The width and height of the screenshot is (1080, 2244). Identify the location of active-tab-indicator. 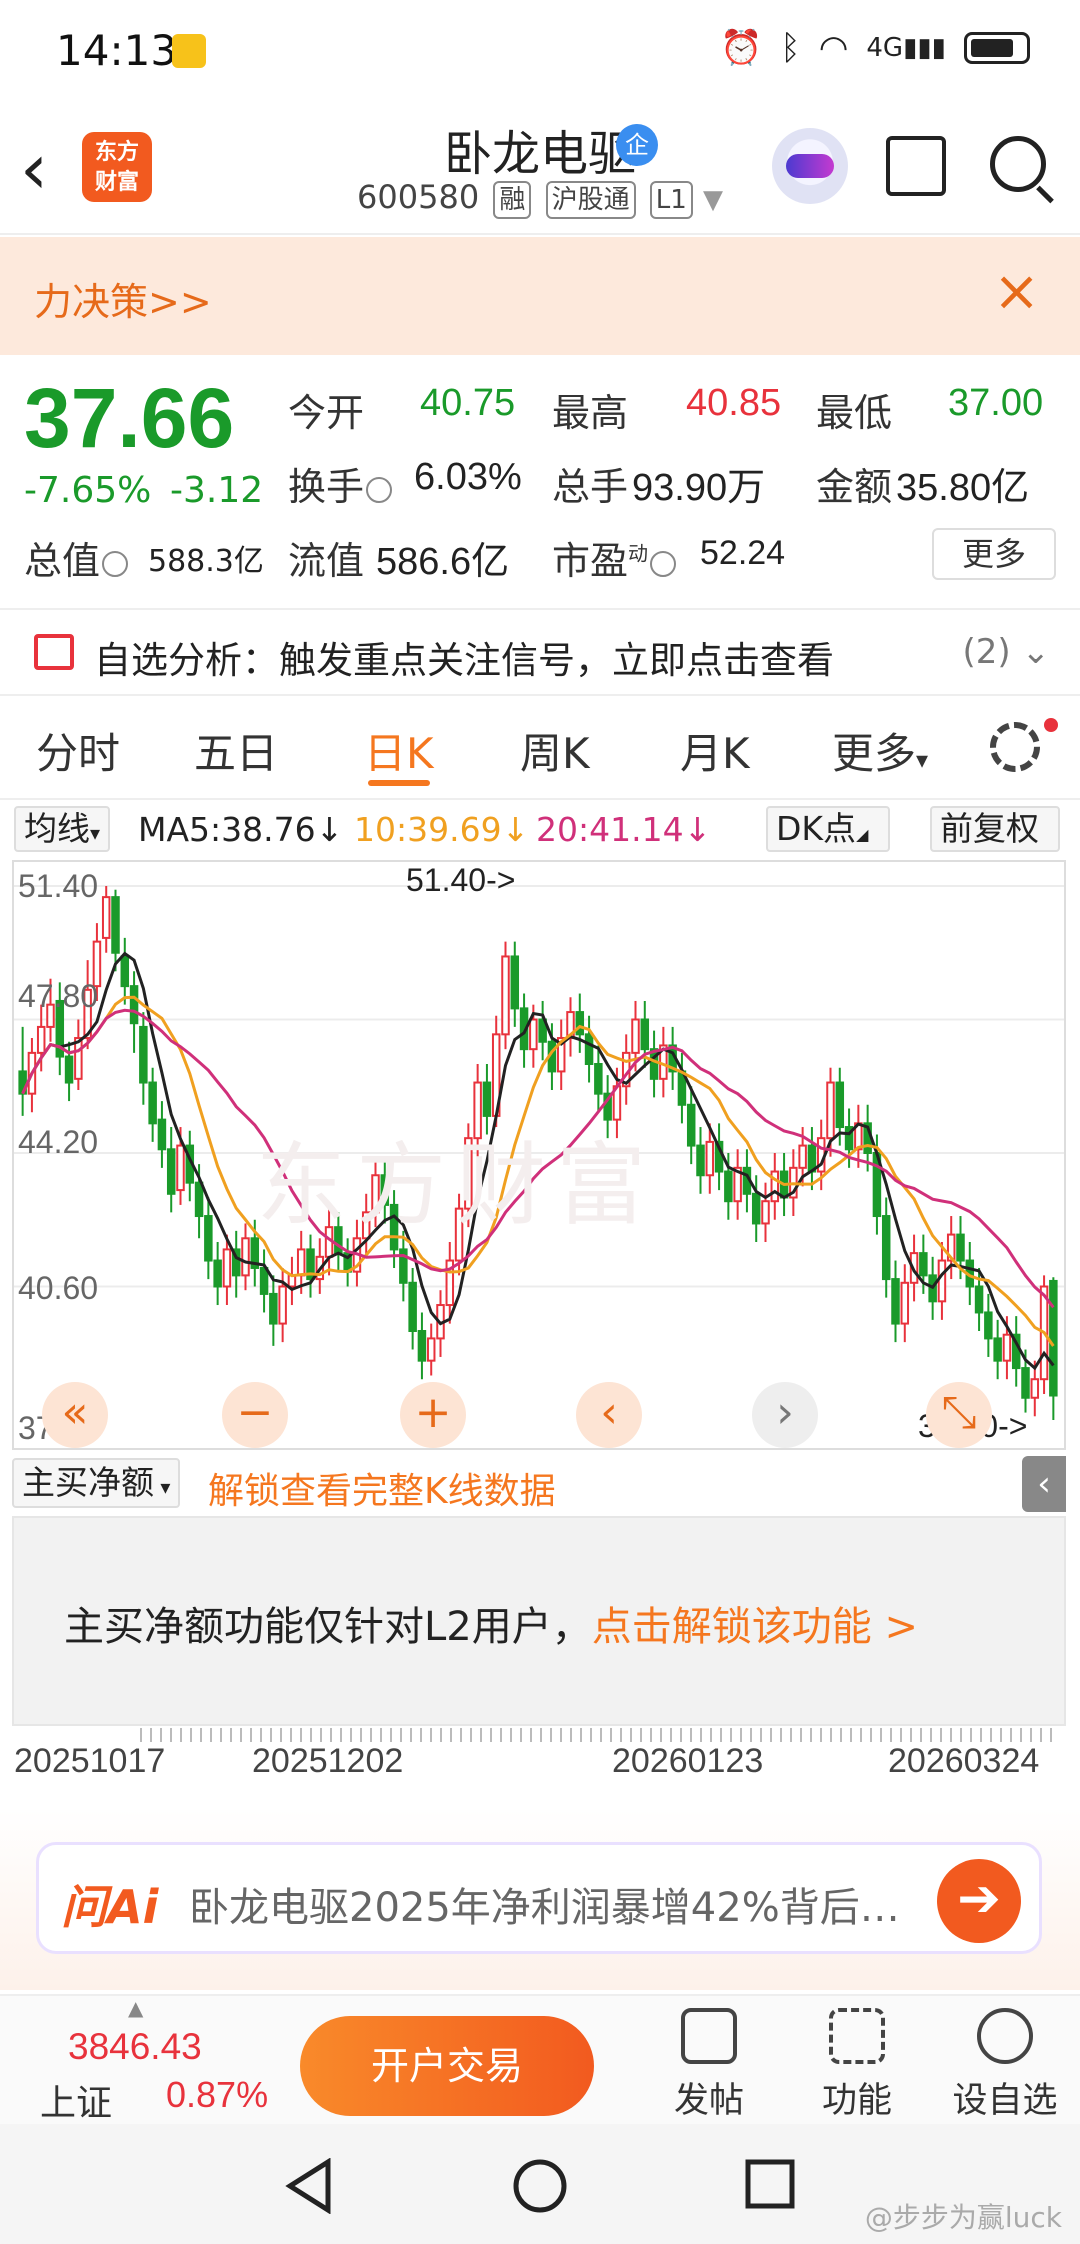
(399, 783).